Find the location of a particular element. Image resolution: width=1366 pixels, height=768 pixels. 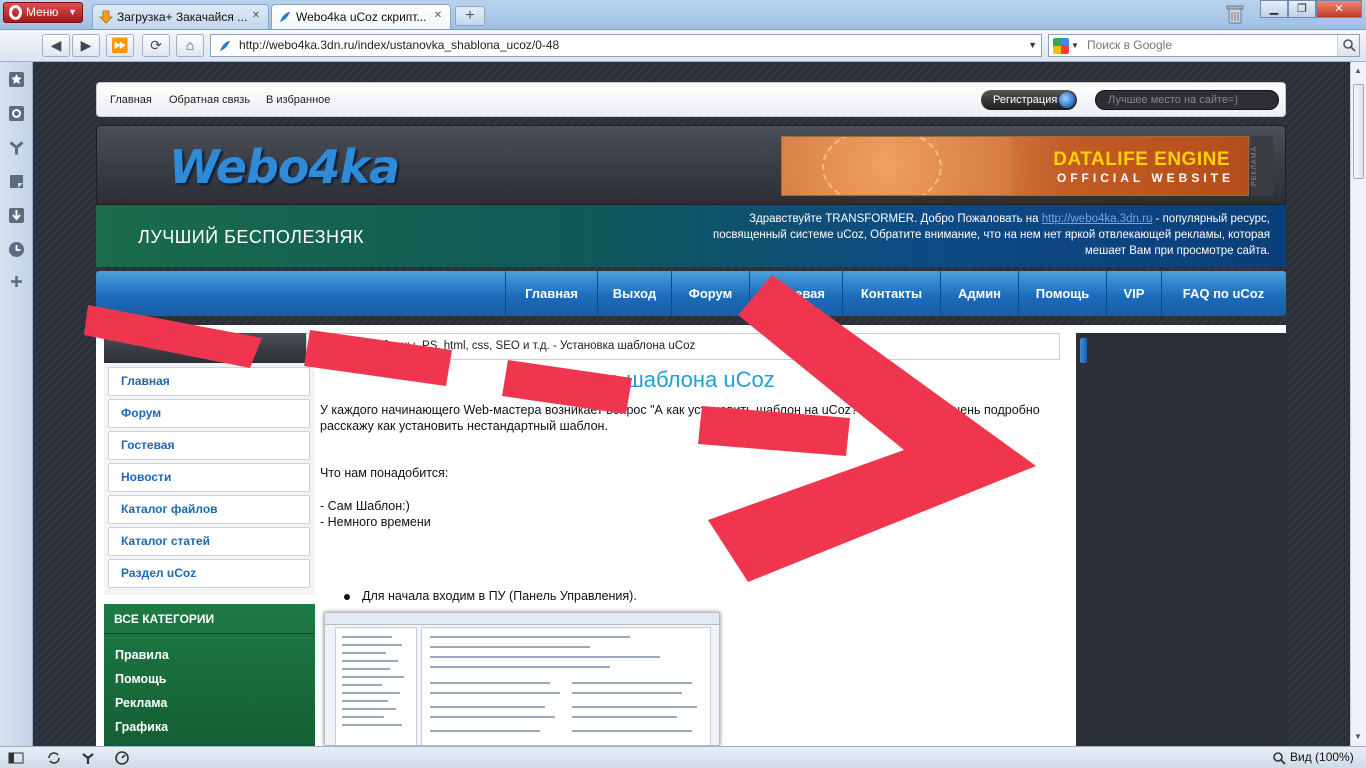

fast-forward-button: ⏩ is located at coordinates (120, 45).